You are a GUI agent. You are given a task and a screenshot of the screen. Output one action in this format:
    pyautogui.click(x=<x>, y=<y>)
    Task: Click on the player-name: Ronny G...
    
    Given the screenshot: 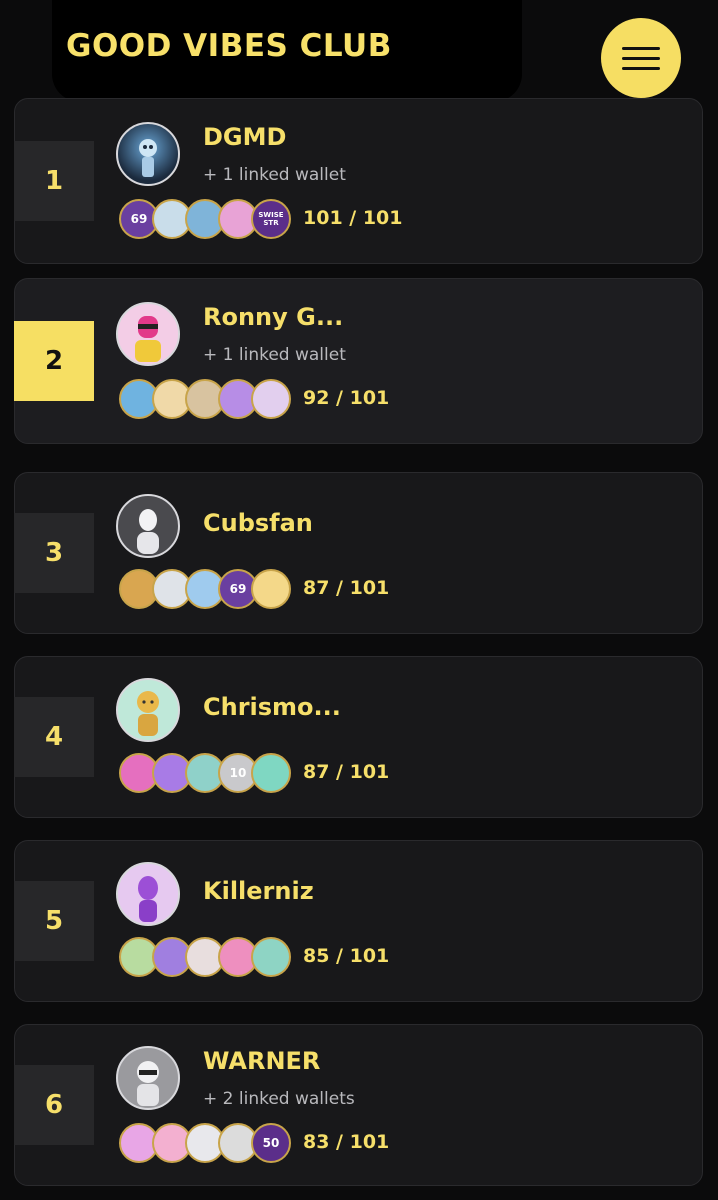 What is the action you would take?
    pyautogui.click(x=273, y=317)
    